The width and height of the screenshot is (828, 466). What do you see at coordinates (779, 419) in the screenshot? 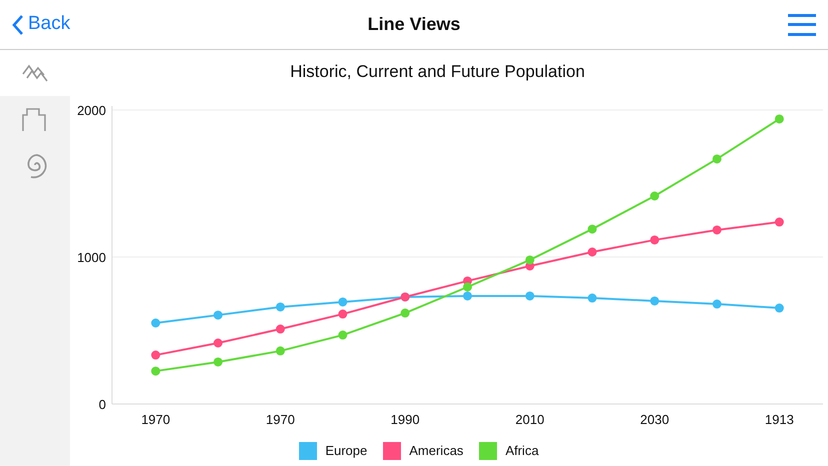
I see `x-tick-label: 1913` at bounding box center [779, 419].